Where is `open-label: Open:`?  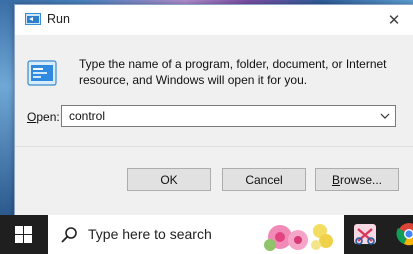
open-label: Open: is located at coordinates (43, 117).